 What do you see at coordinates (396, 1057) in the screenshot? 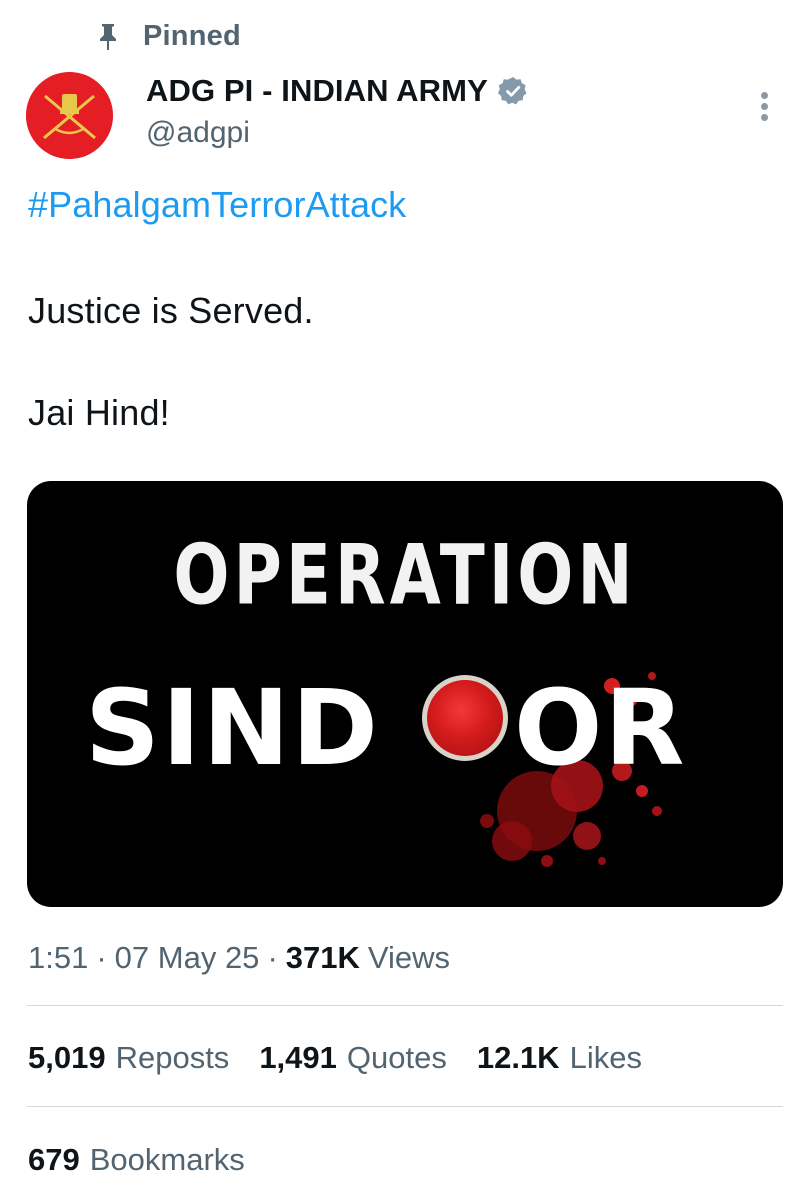
I see `quotes-label: Quotes` at bounding box center [396, 1057].